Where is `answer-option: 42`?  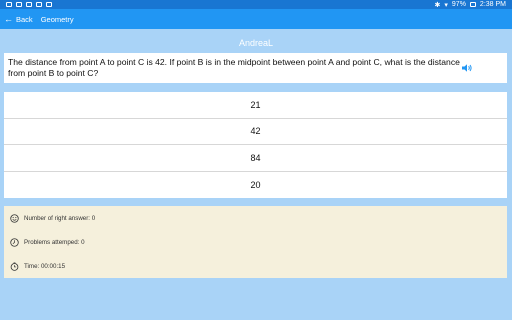 answer-option: 42 is located at coordinates (255, 132).